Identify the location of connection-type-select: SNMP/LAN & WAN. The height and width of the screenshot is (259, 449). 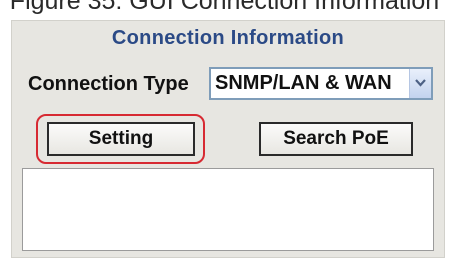
(321, 83).